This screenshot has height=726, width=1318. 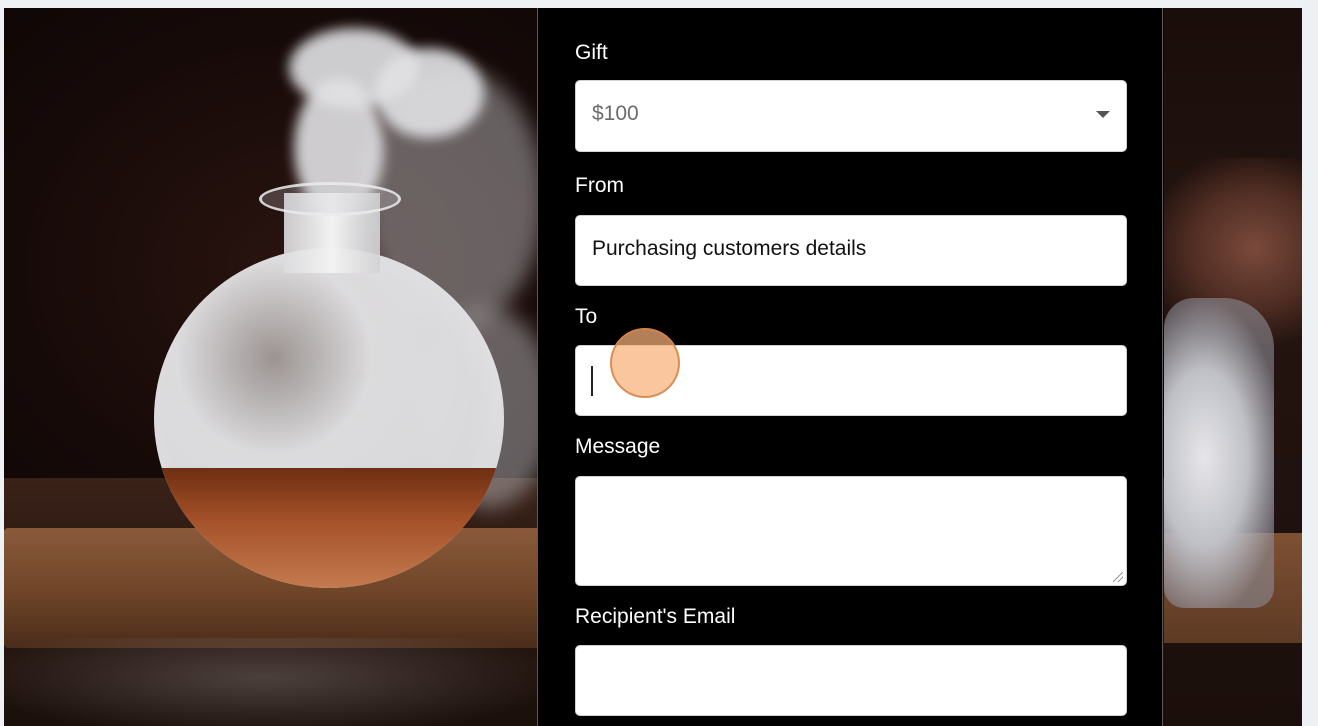 I want to click on text-cursor, so click(x=592, y=381).